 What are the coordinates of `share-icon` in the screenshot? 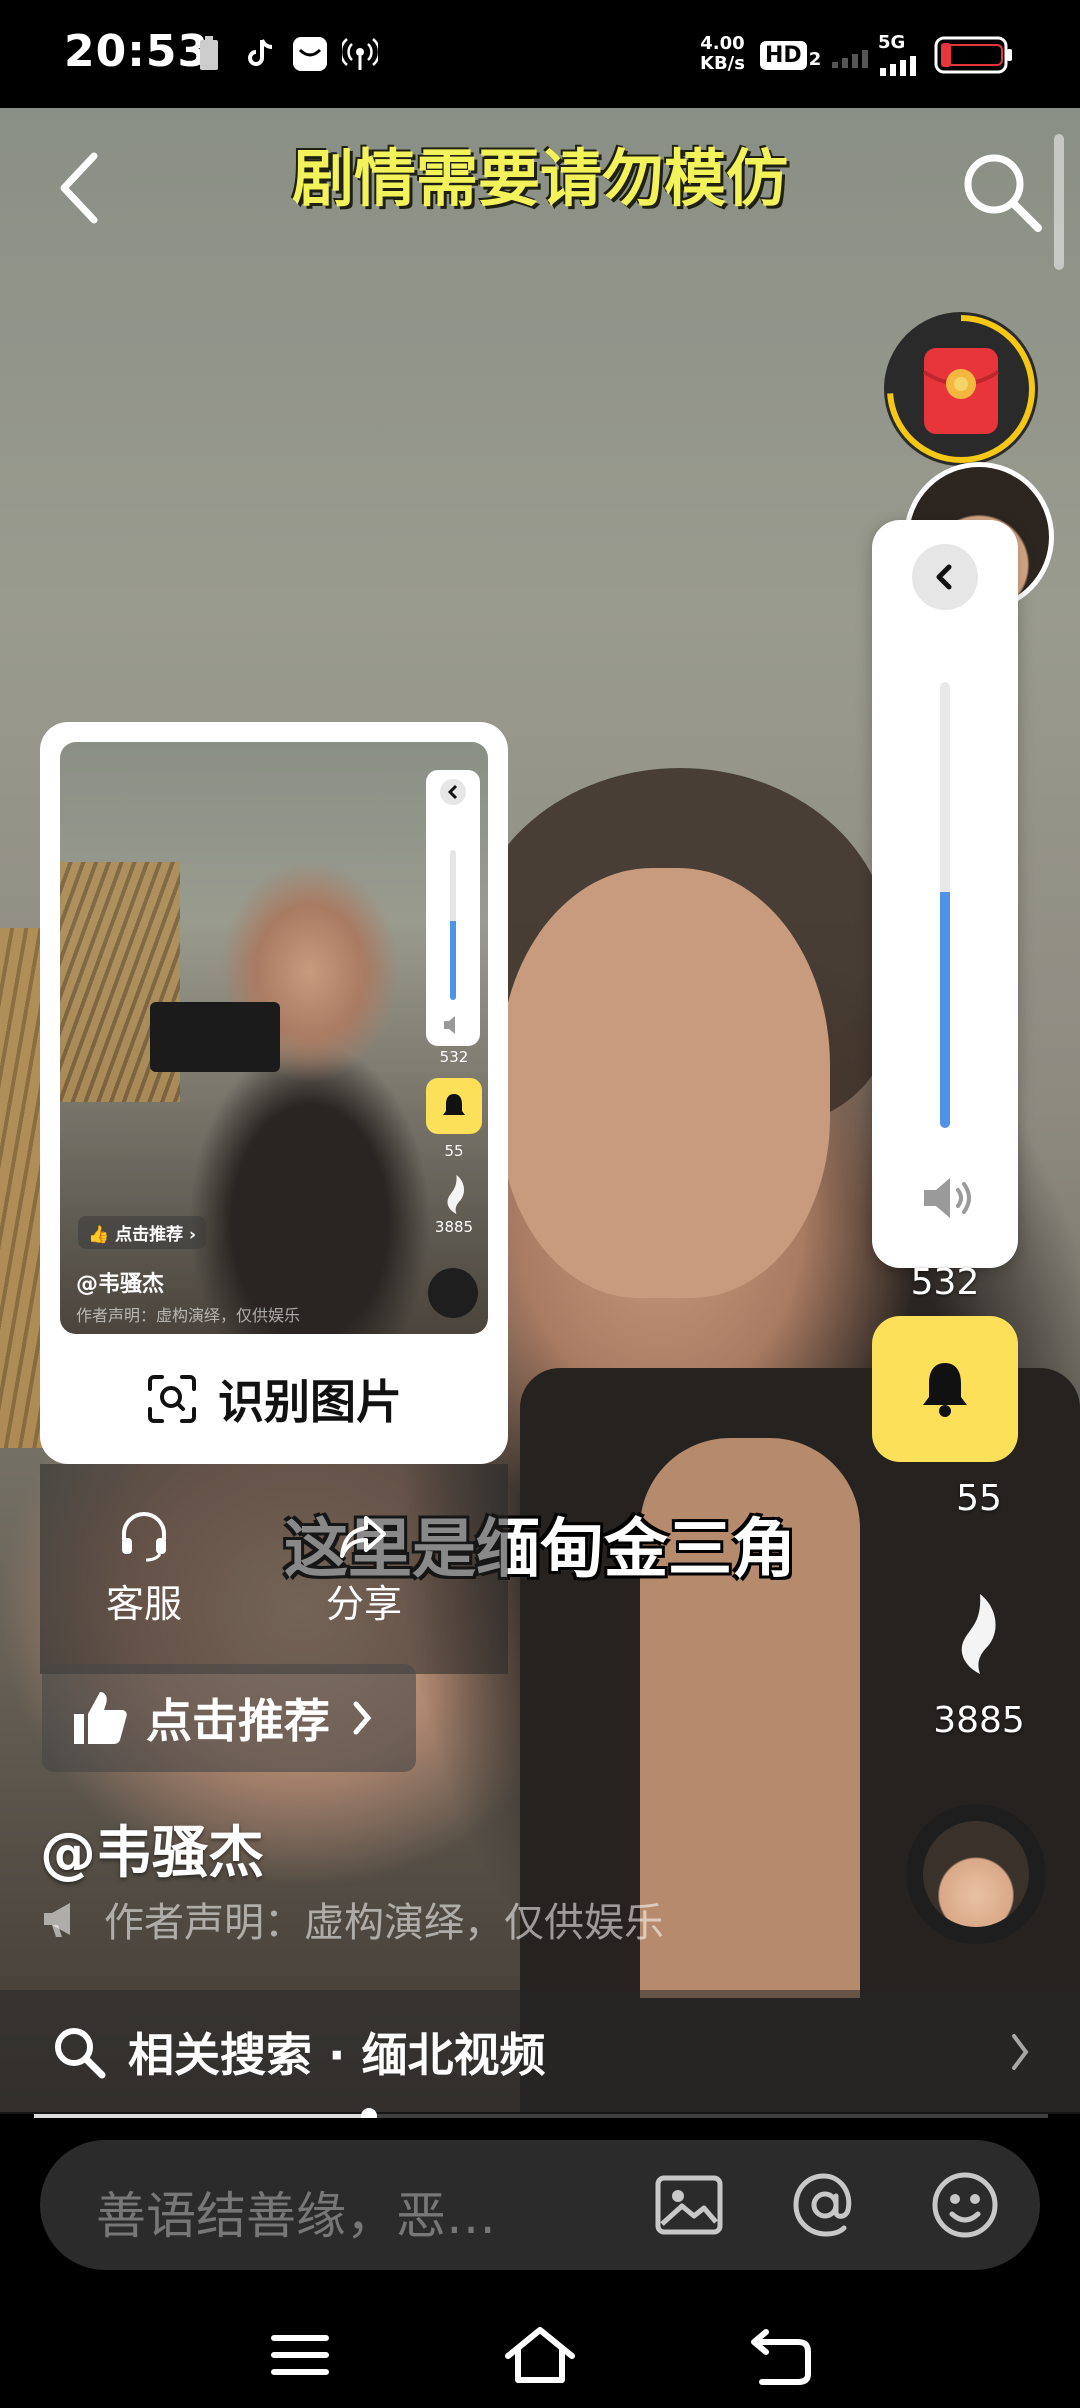 It's located at (975, 1633).